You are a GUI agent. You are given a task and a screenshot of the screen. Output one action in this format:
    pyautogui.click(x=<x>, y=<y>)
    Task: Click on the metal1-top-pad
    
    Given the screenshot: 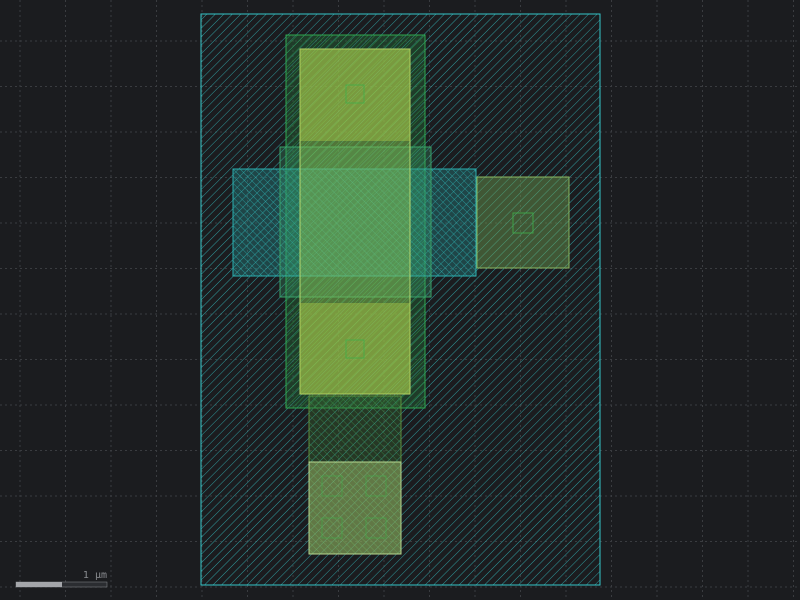 What is the action you would take?
    pyautogui.click(x=355, y=95)
    